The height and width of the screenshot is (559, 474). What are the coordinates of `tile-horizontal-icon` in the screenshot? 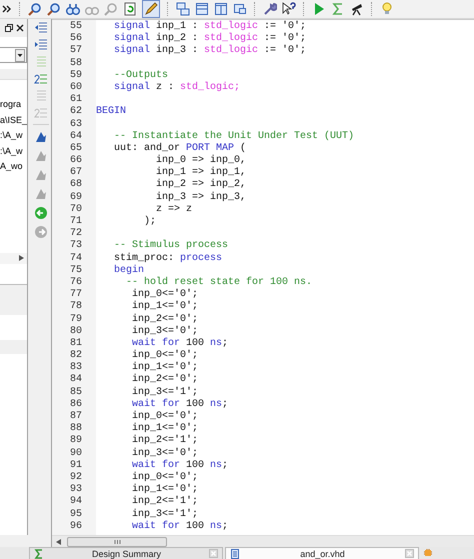 It's located at (202, 9).